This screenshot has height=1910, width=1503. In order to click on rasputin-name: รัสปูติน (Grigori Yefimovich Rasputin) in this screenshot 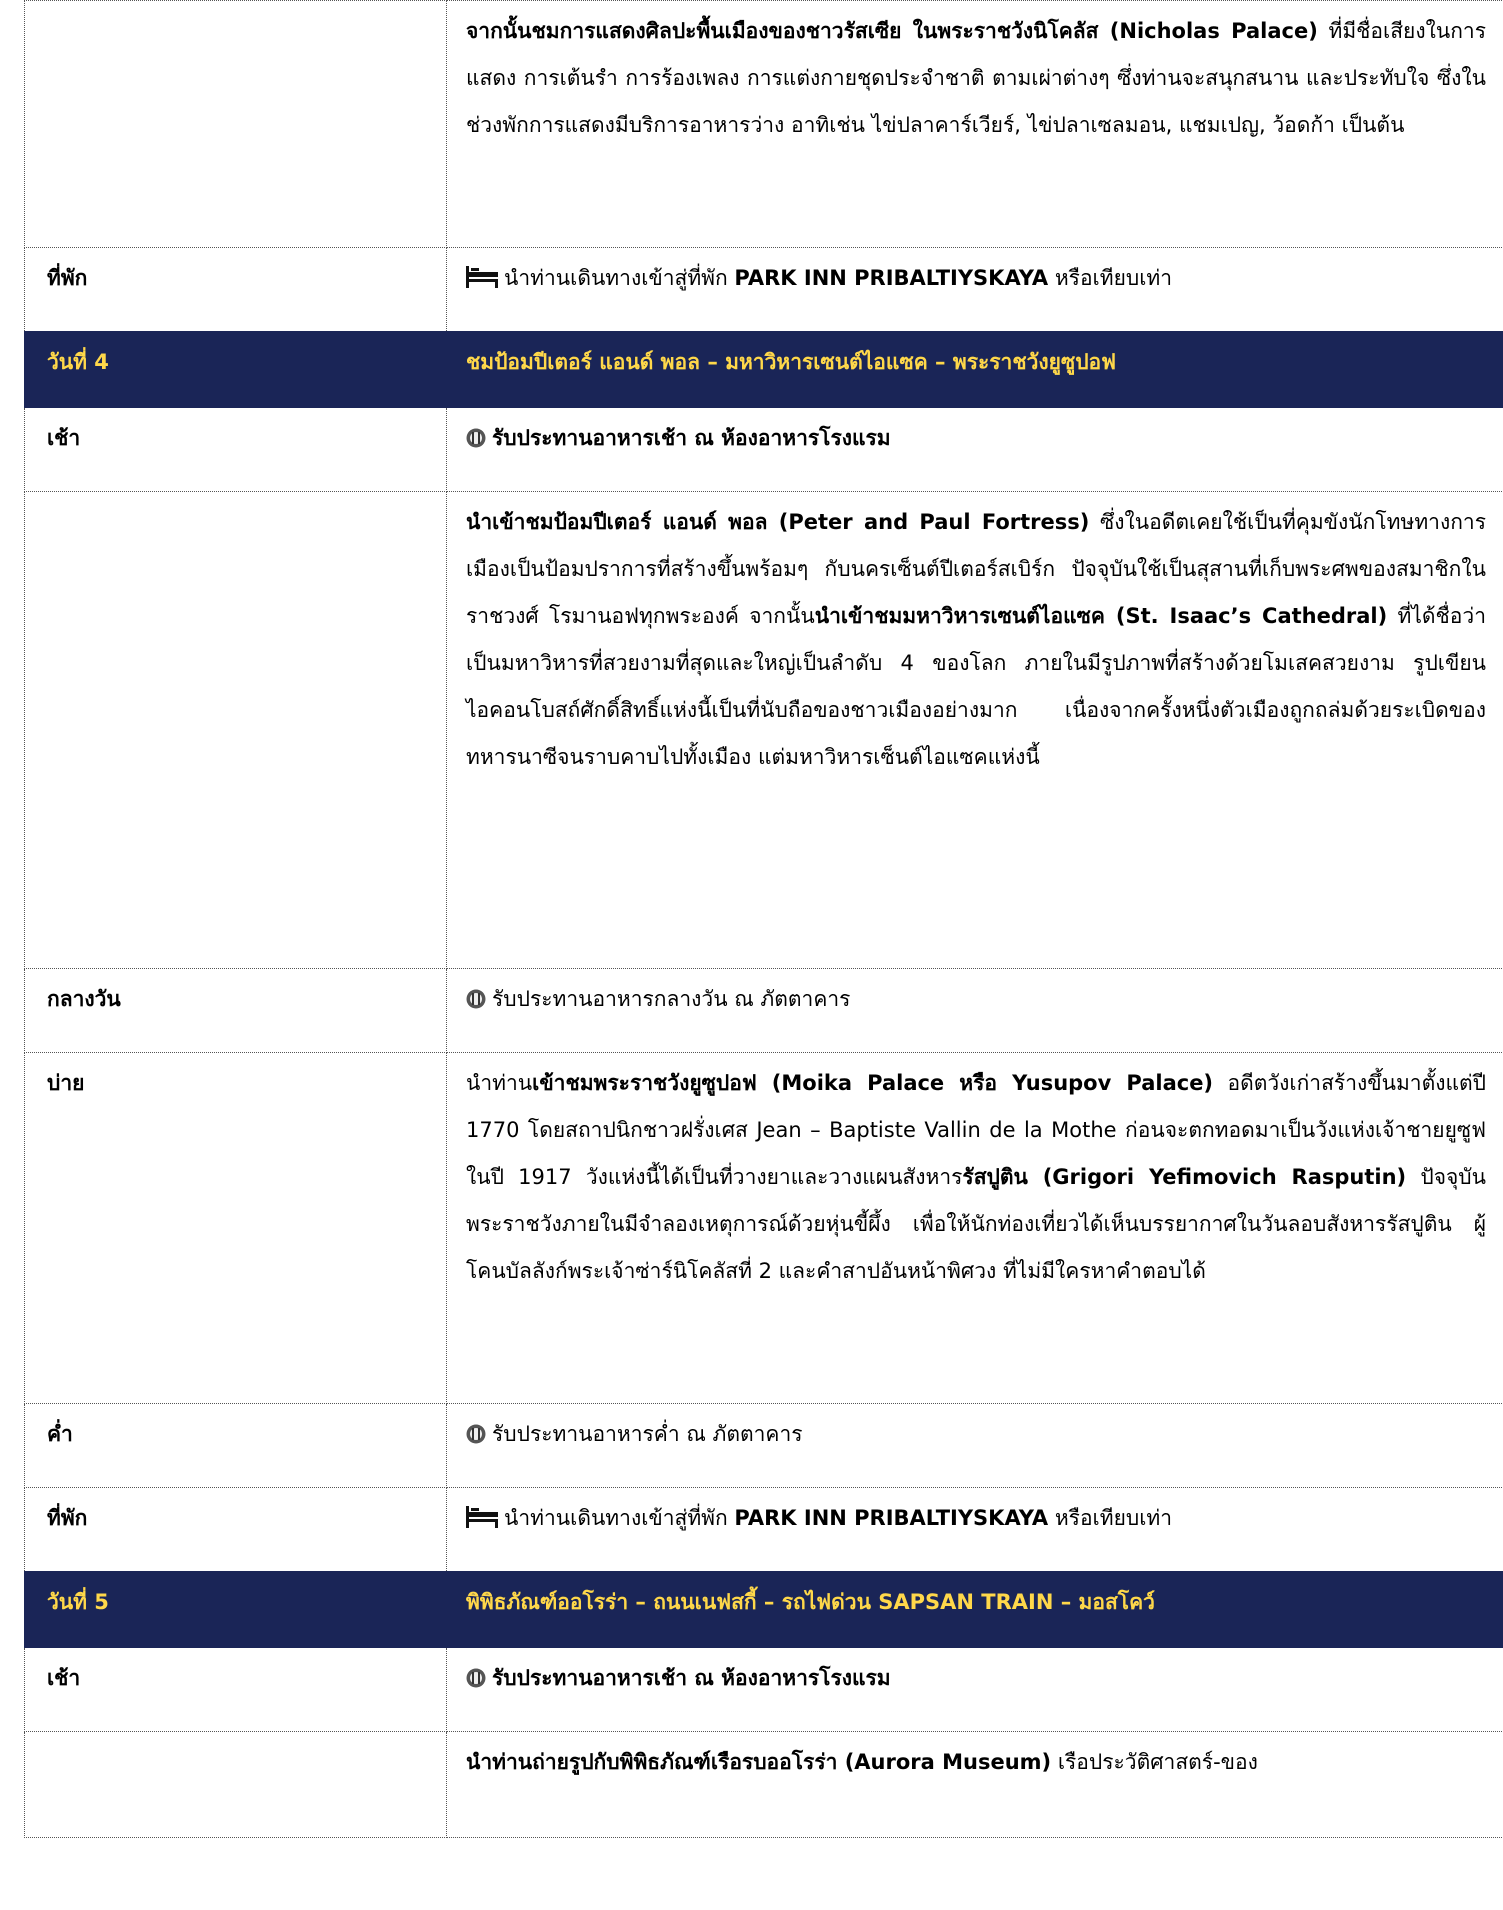, I will do `click(1184, 1177)`.